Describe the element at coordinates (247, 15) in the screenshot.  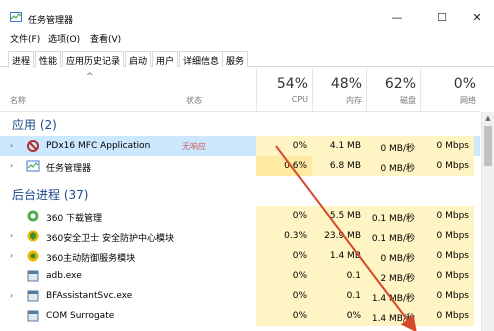
I see `title-bar: 任务管理器 — ☐ ✕` at that location.